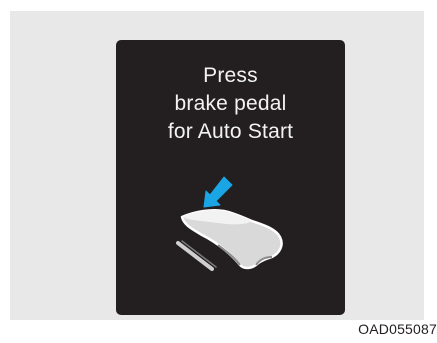  Describe the element at coordinates (229, 223) in the screenshot. I see `foot-press-brake-pedal-icon` at that location.